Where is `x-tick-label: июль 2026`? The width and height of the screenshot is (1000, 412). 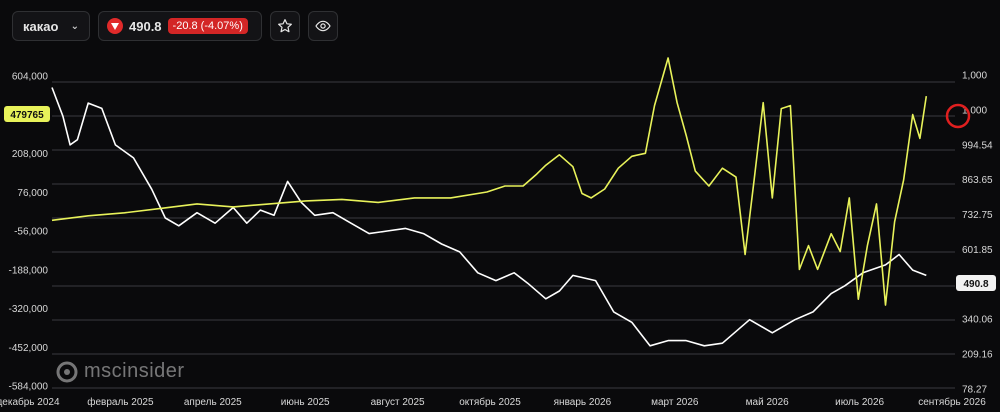
x-tick-label: июль 2026 is located at coordinates (859, 402).